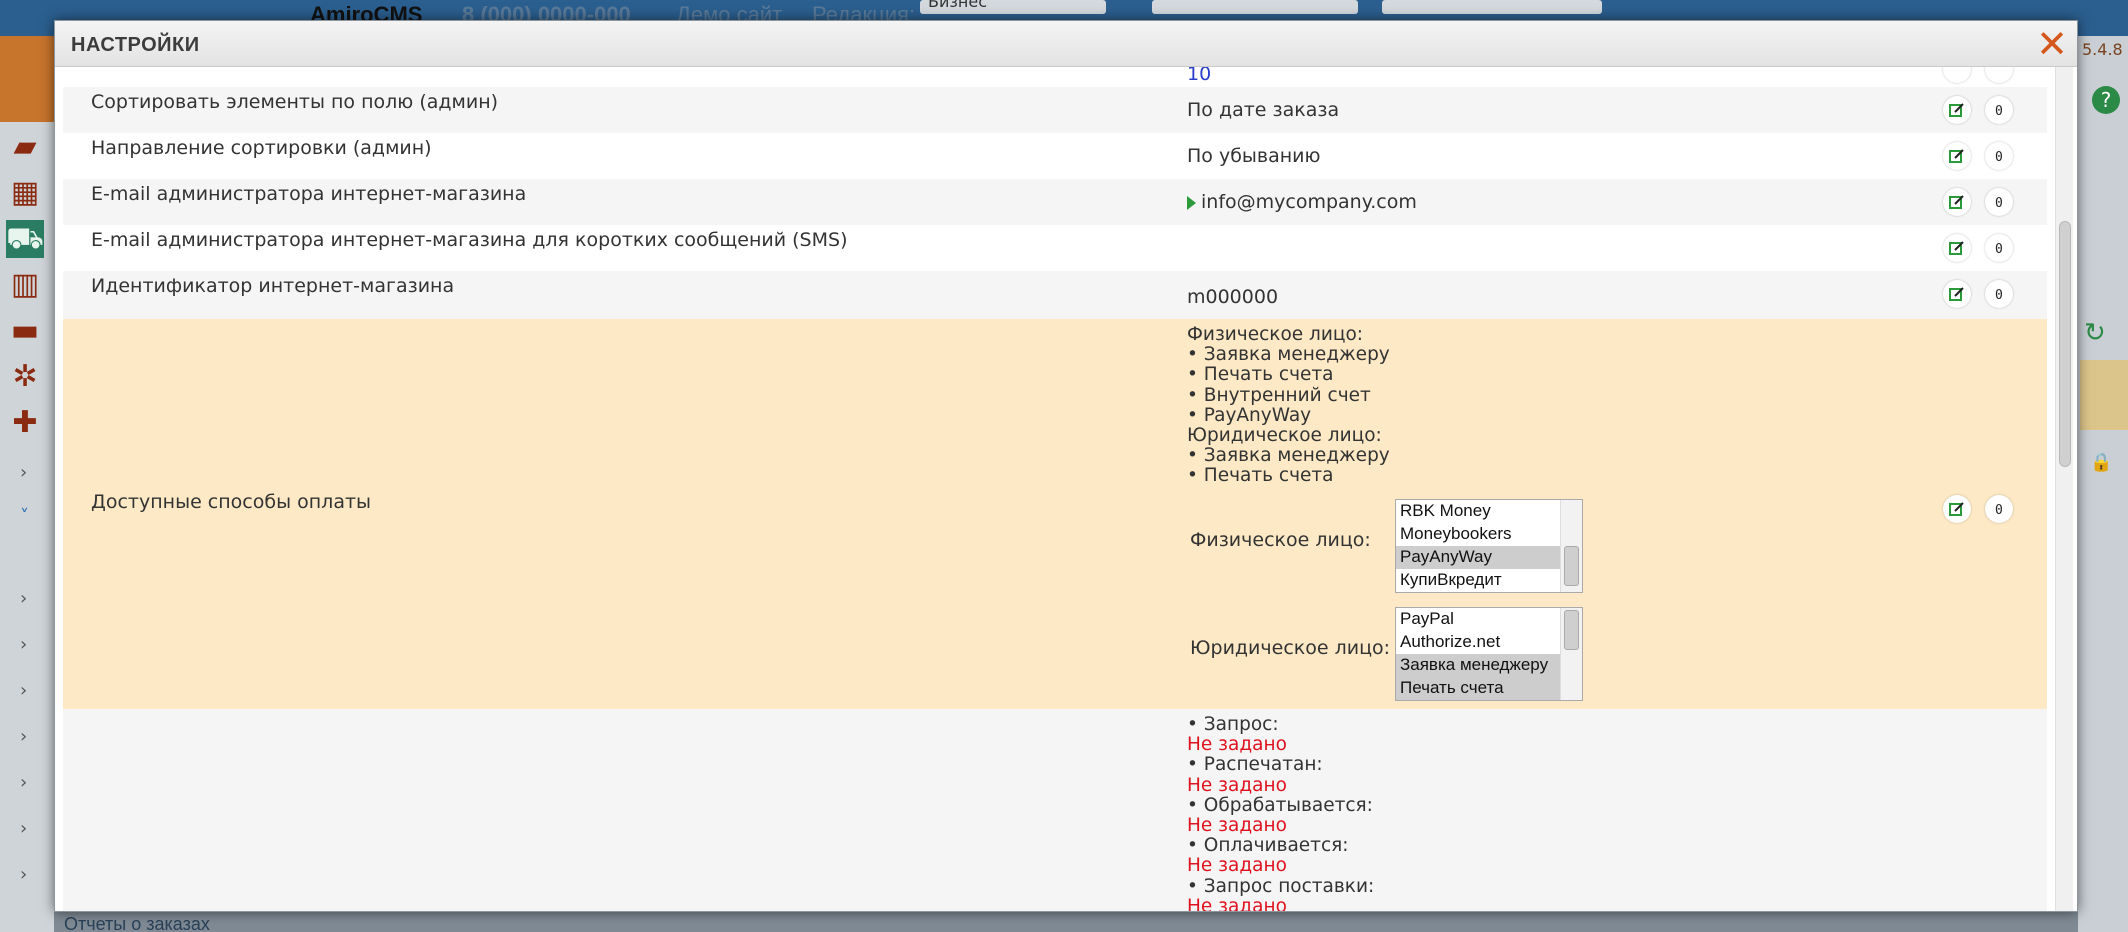 Image resolution: width=2128 pixels, height=932 pixels. Describe the element at coordinates (1478, 534) in the screenshot. I see `select-option: Moneybookers` at that location.